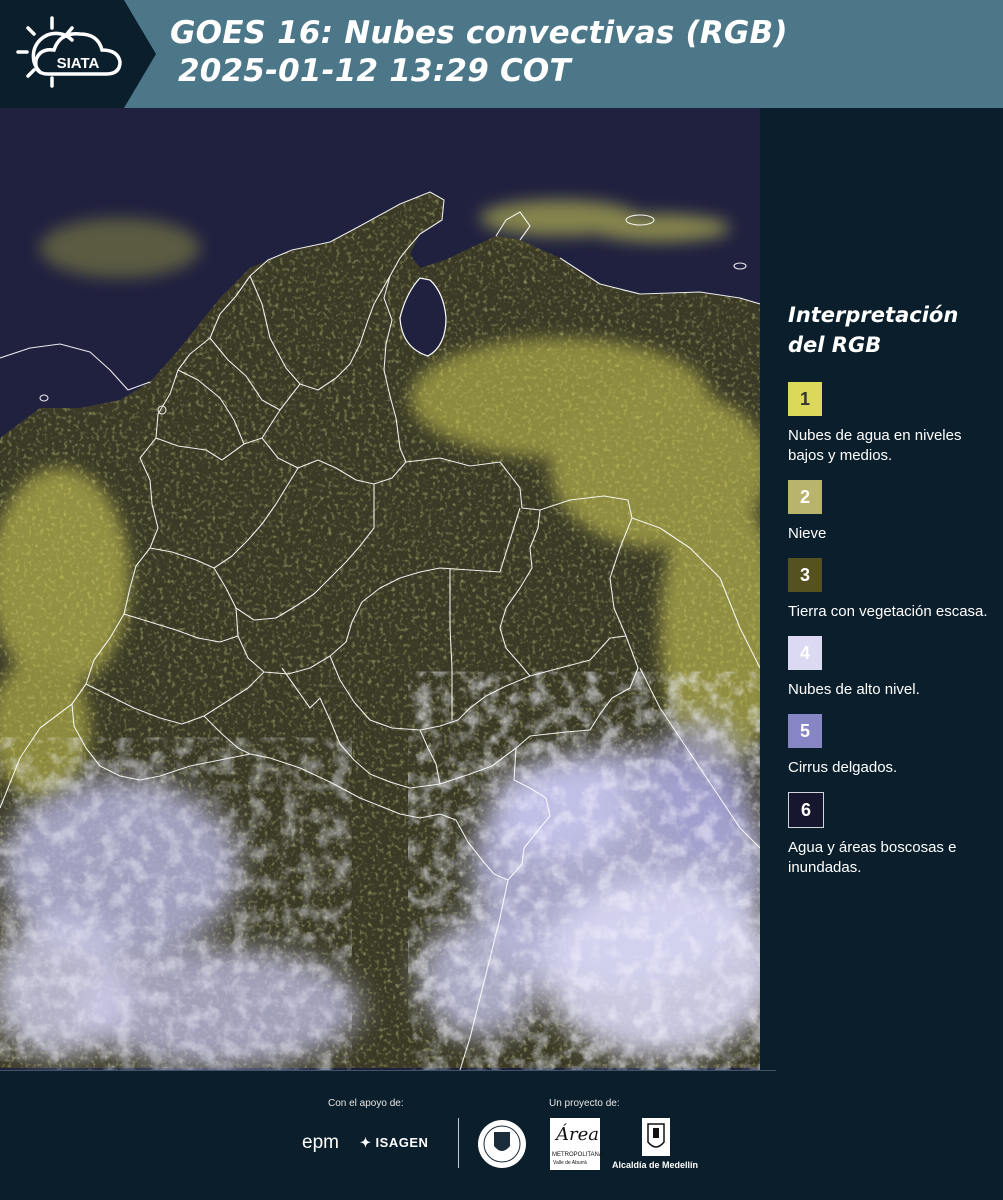 The image size is (1003, 1200). I want to click on area-metropolitana-logo: Área METROPOLITANA Valle de Aburrá, so click(576, 1144).